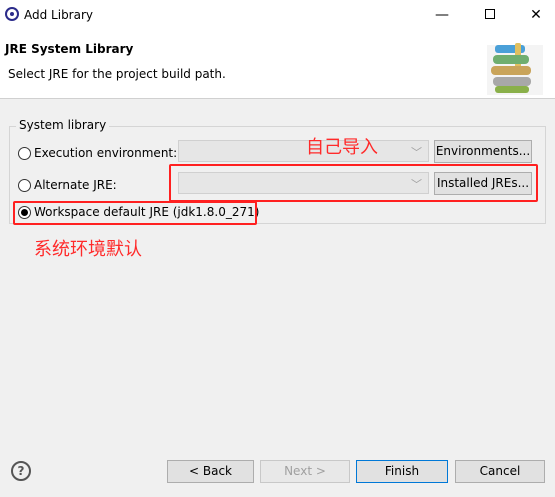 The height and width of the screenshot is (497, 555). Describe the element at coordinates (515, 69) in the screenshot. I see `library-books-icon` at that location.